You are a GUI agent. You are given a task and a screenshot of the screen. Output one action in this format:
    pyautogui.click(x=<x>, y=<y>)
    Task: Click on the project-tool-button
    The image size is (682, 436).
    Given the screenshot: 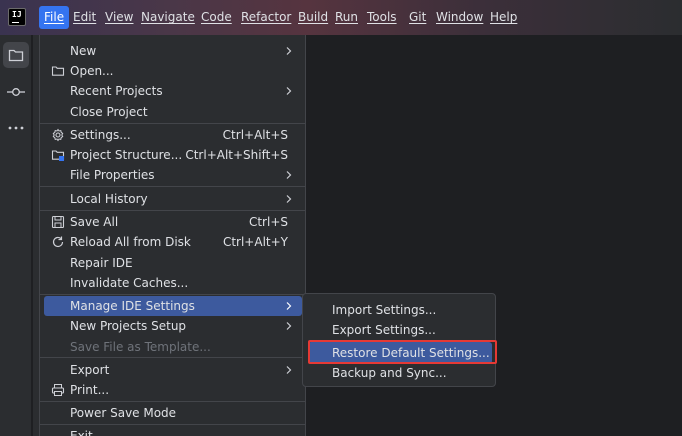 What is the action you would take?
    pyautogui.click(x=16, y=55)
    